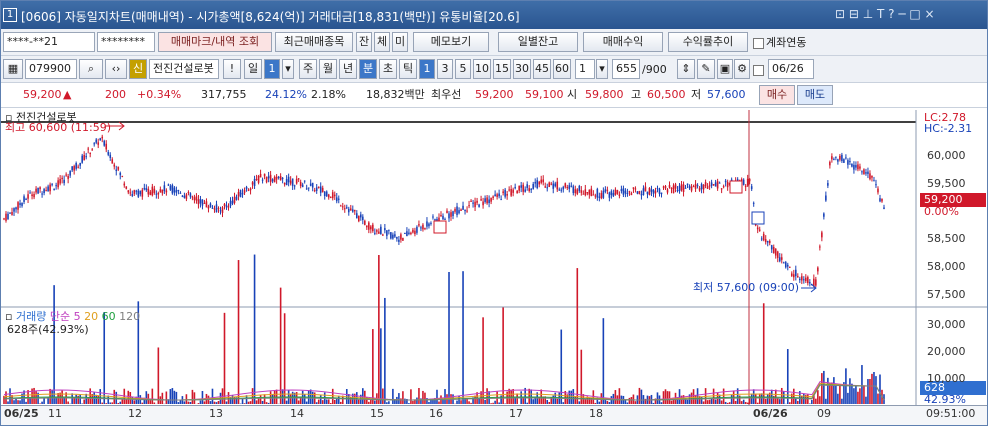 The image size is (988, 426). What do you see at coordinates (48, 329) in the screenshot?
I see `volume-info: 628주(42.93%)` at bounding box center [48, 329].